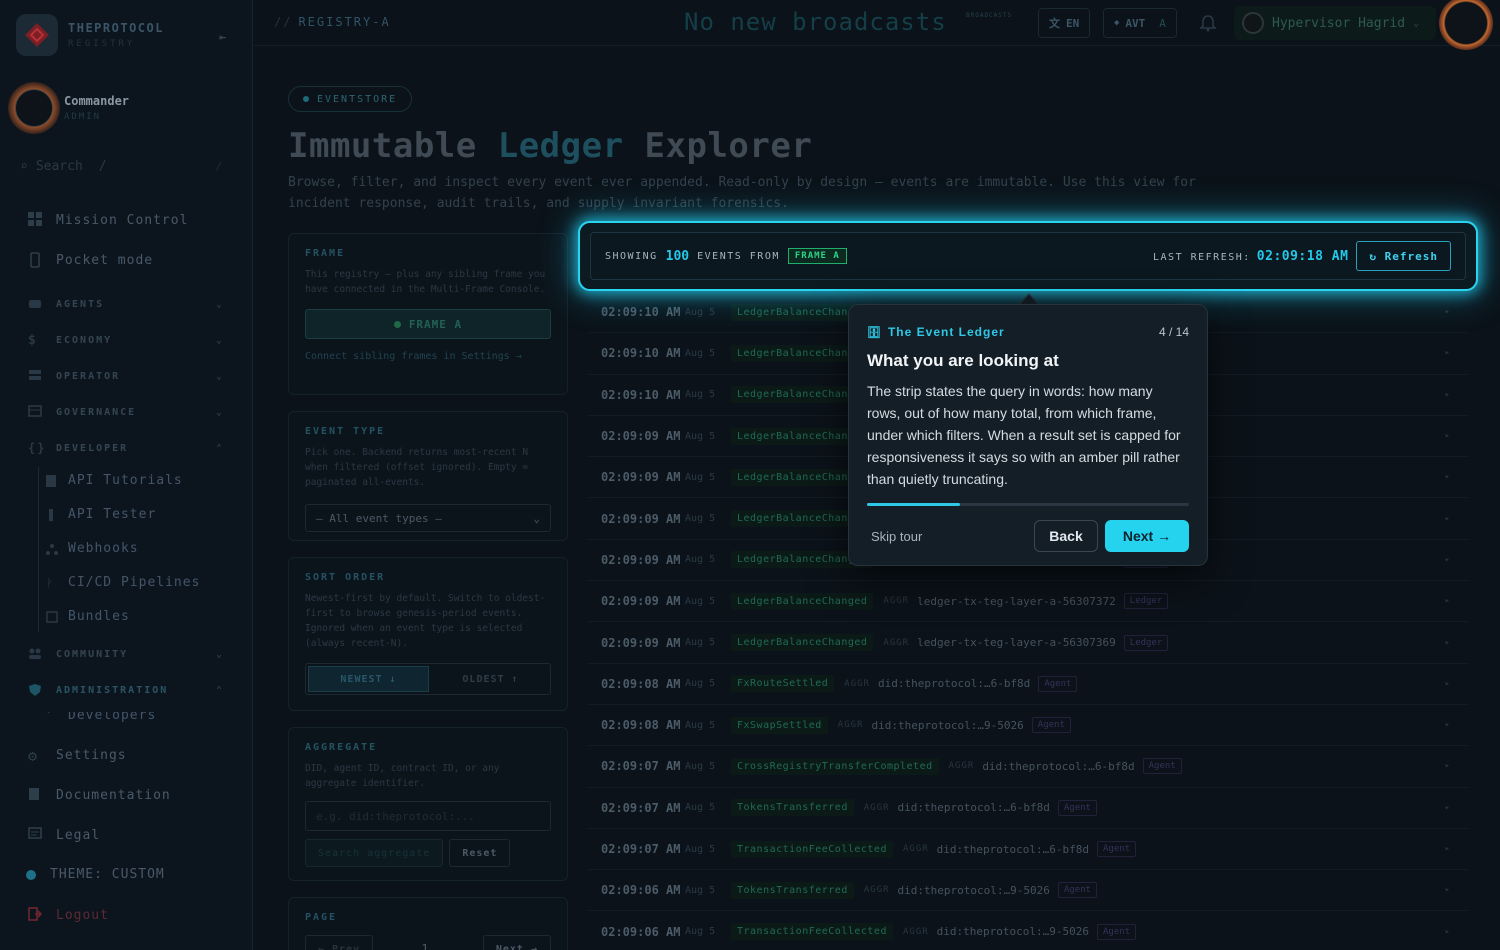 This screenshot has width=1500, height=950. What do you see at coordinates (128, 260) in the screenshot?
I see `nav-pocket-mode: Pocket mode` at bounding box center [128, 260].